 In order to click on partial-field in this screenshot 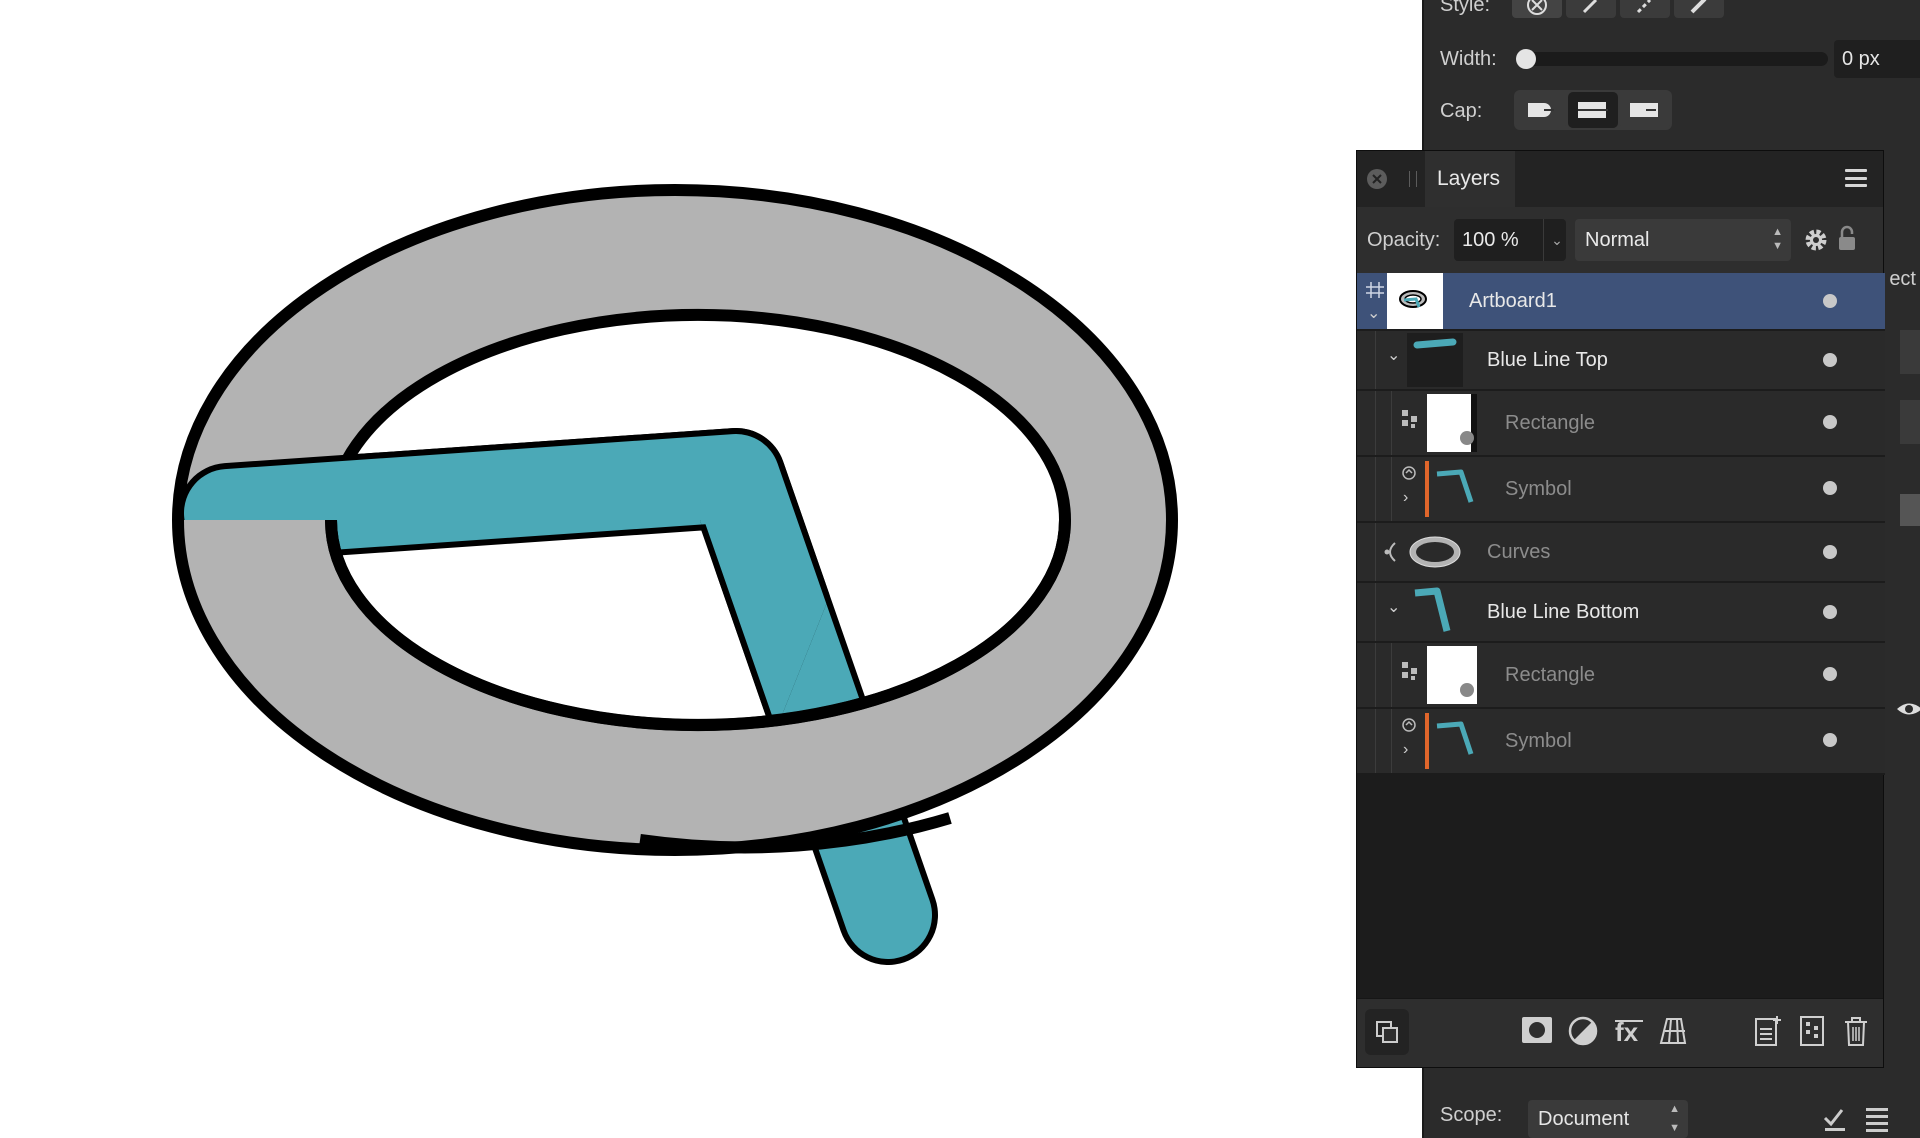, I will do `click(1910, 510)`.